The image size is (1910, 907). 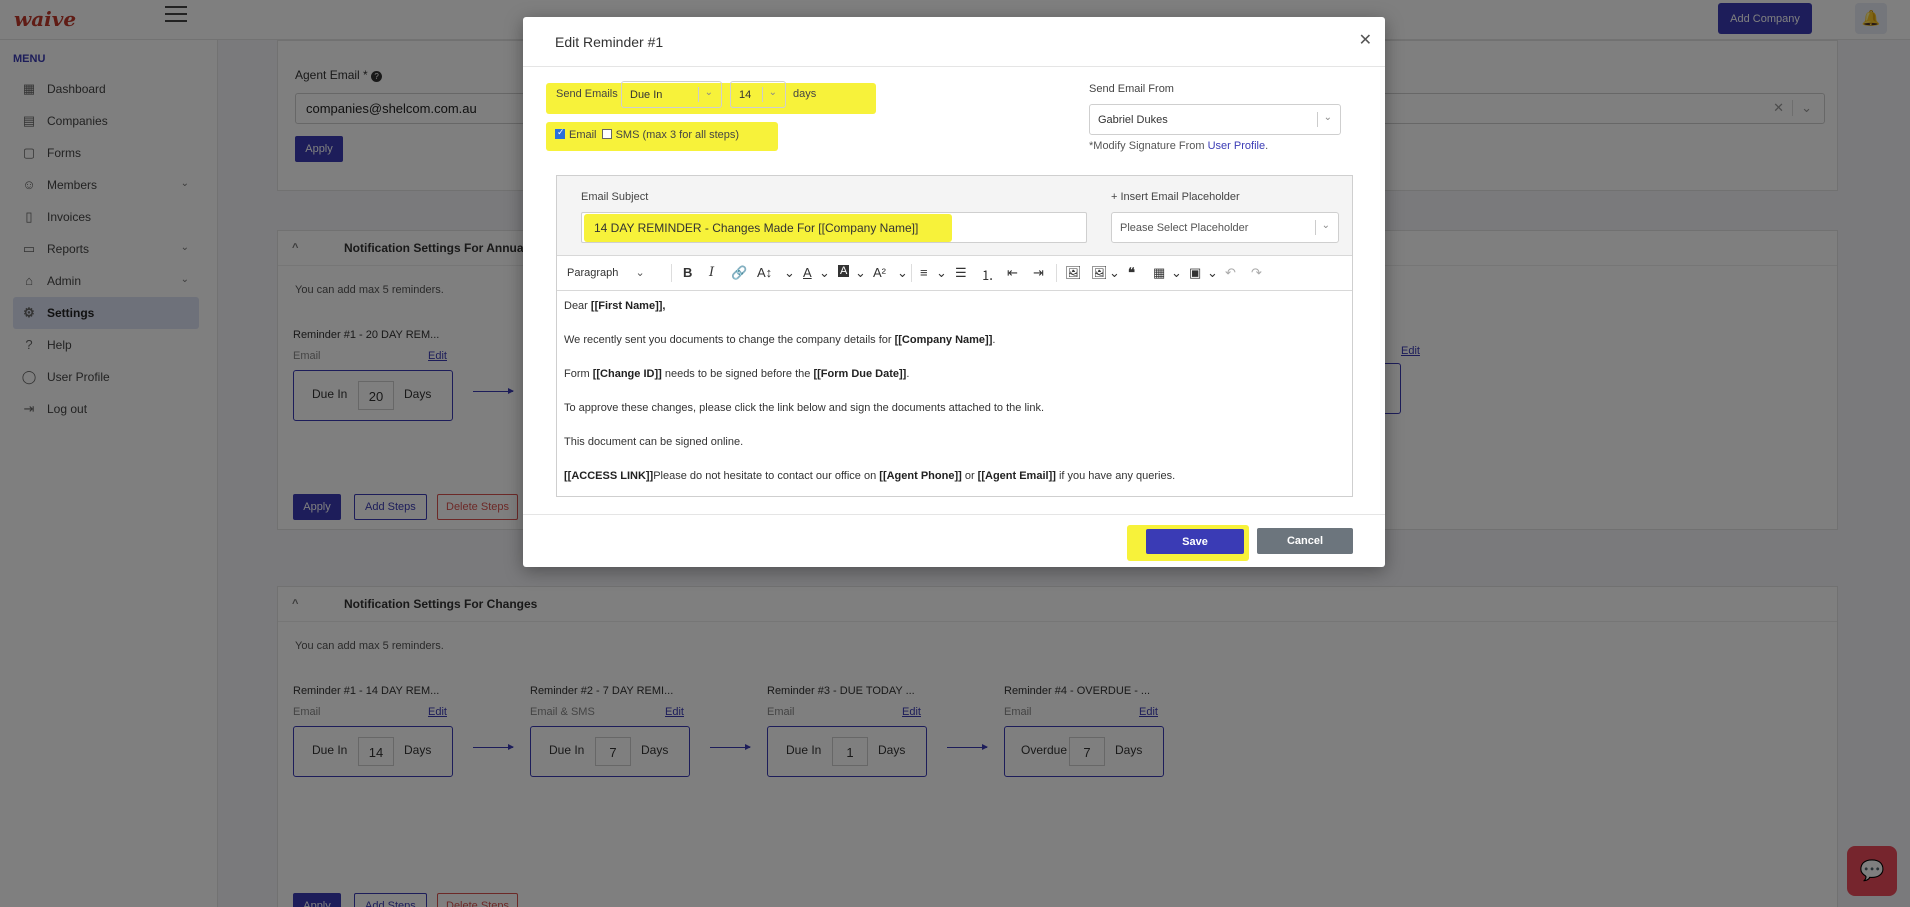 I want to click on modal-title: Edit Reminder #1, so click(x=609, y=42).